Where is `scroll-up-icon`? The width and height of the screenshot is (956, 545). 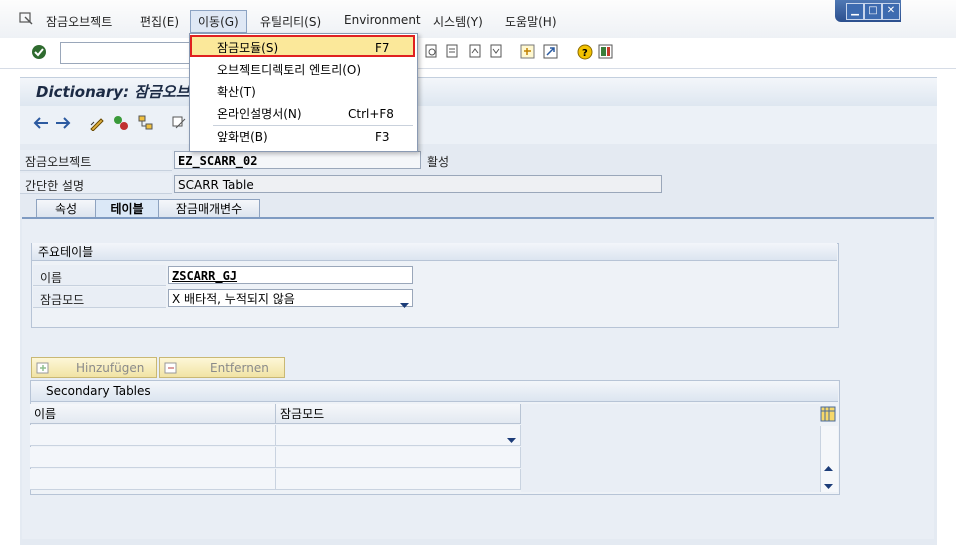
scroll-up-icon is located at coordinates (828, 467).